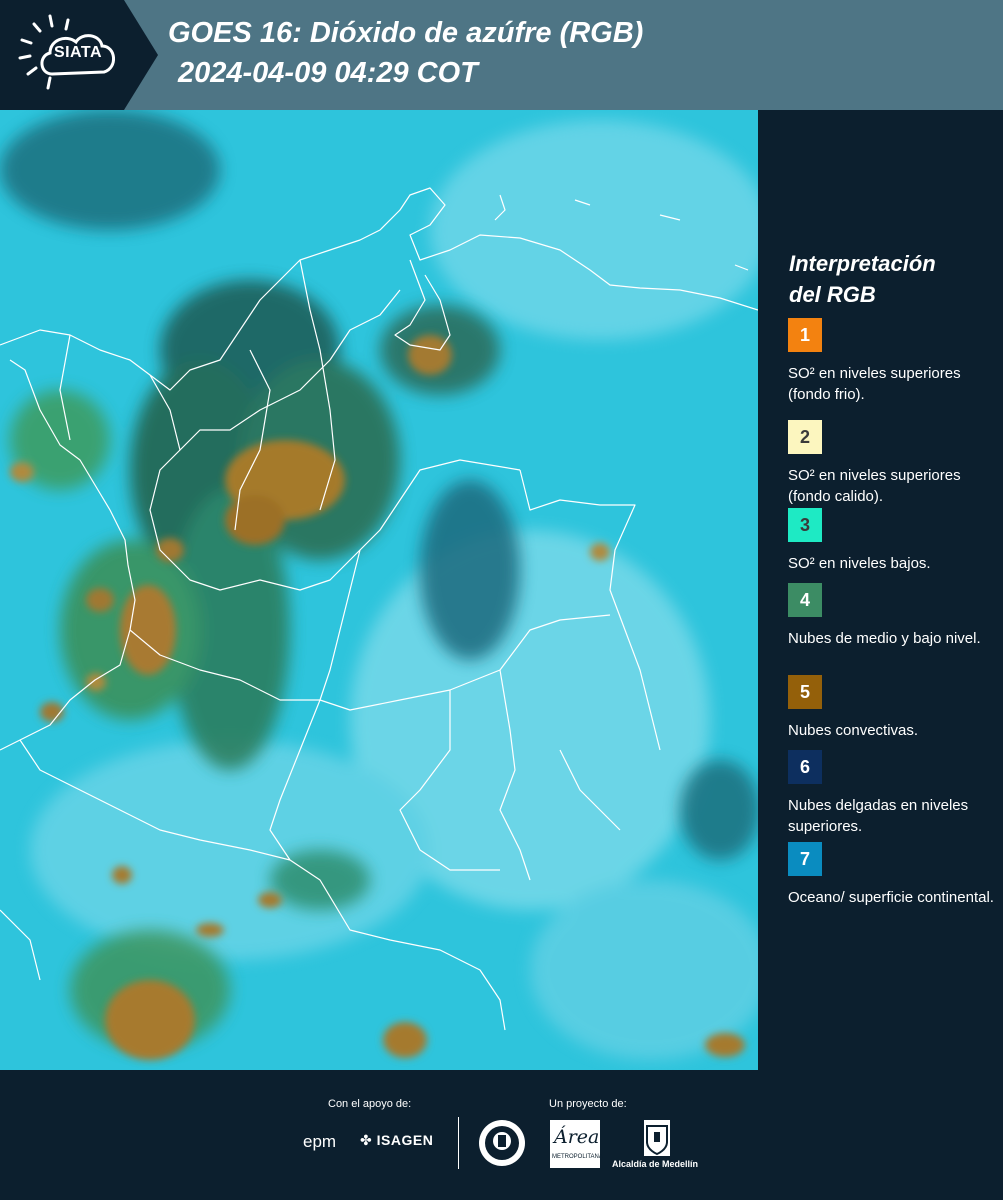 The image size is (1003, 1200). Describe the element at coordinates (805, 525) in the screenshot. I see `legend-swatch: 3` at that location.